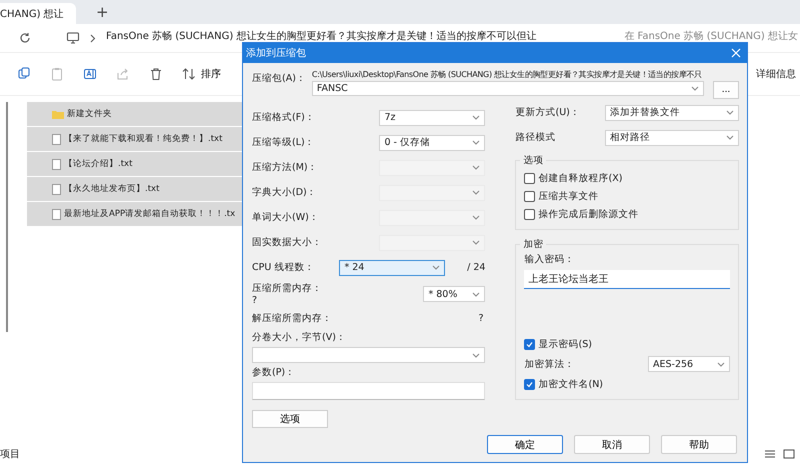  Describe the element at coordinates (712, 36) in the screenshot. I see `search-field: 在 FansOne 苏畅 (SUCHANG) 想让女` at that location.